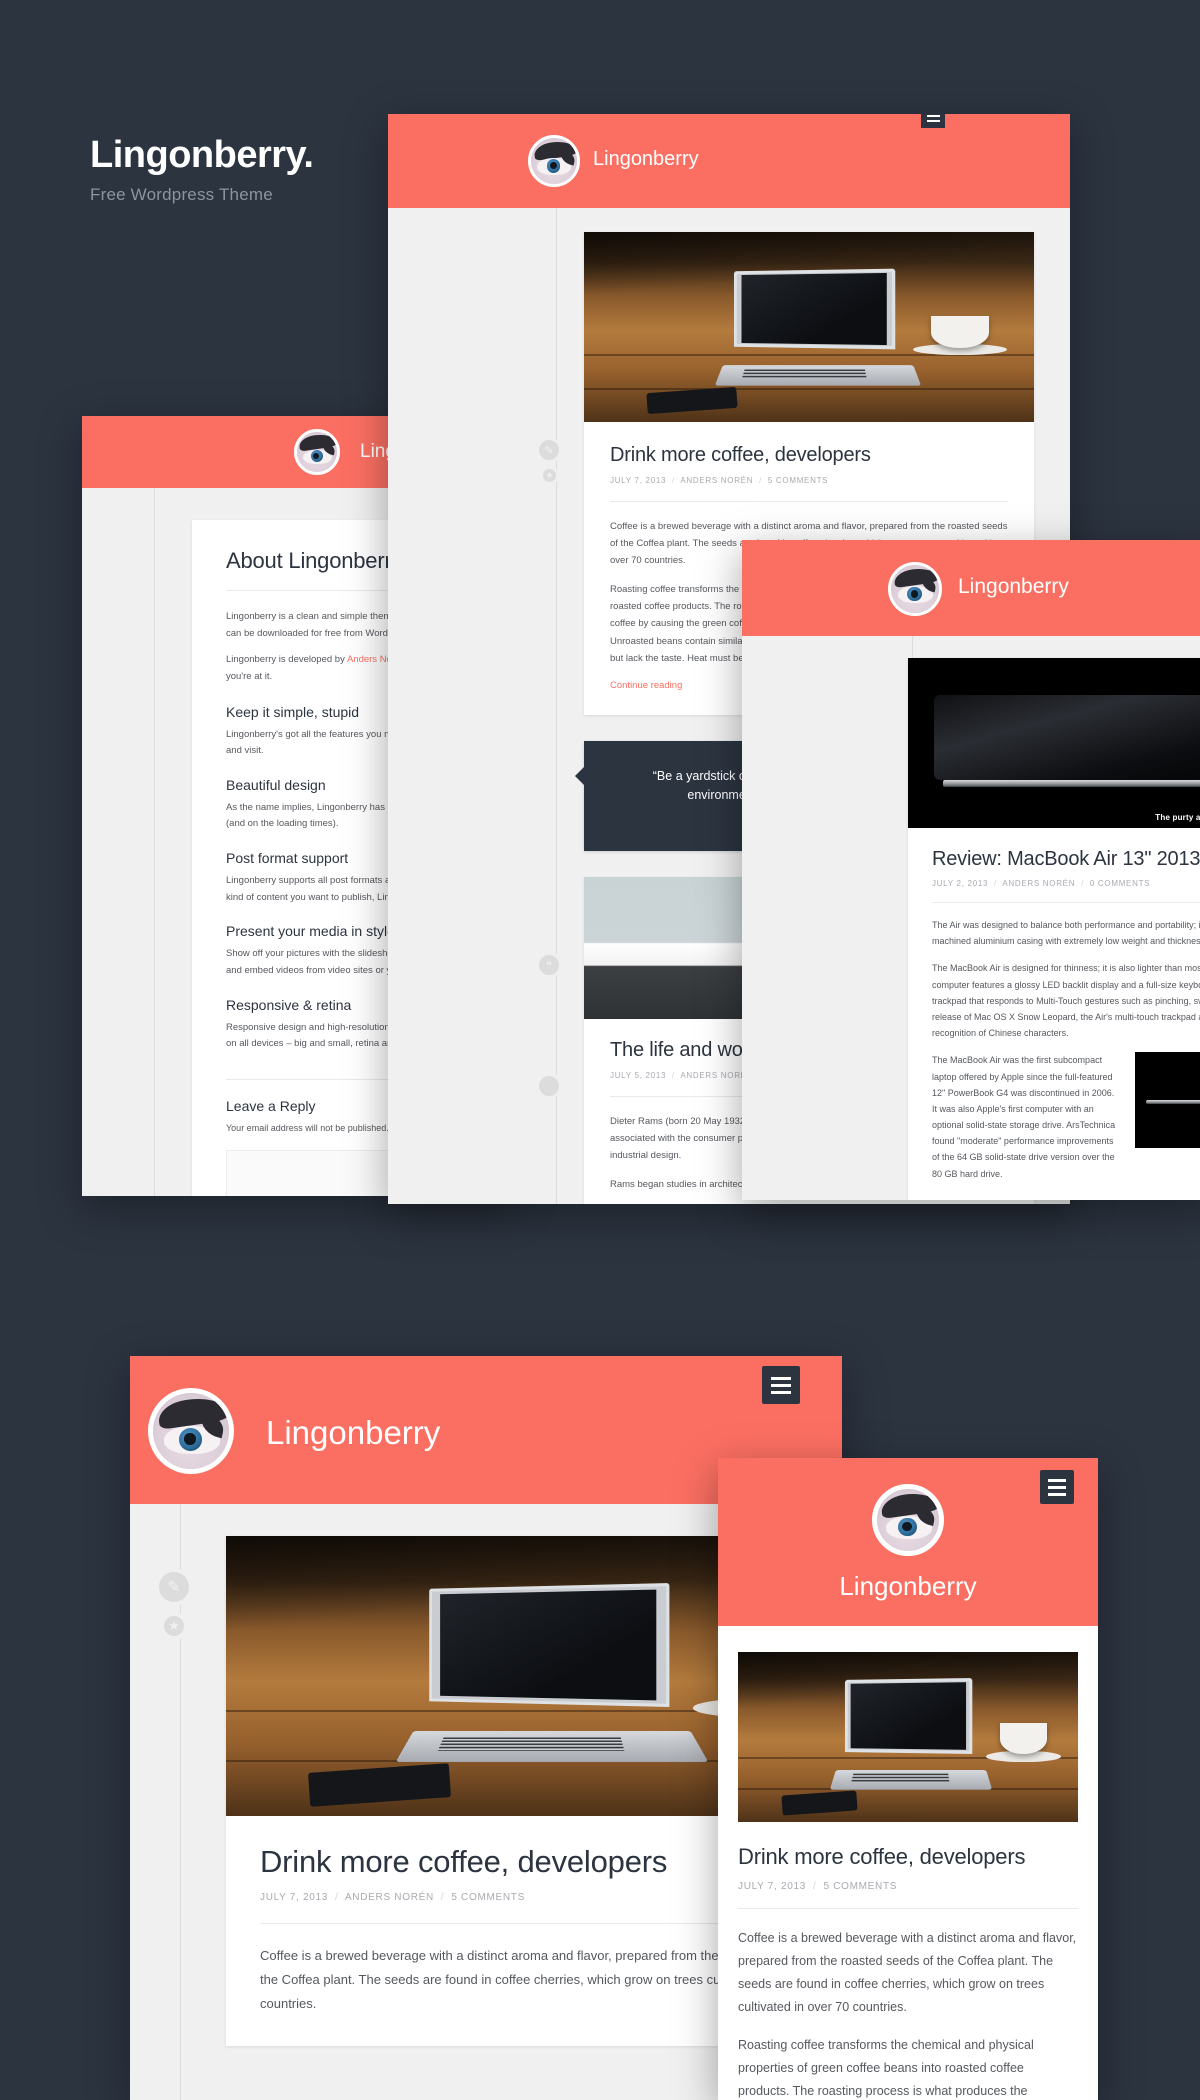 The height and width of the screenshot is (2100, 1200). I want to click on about-intro-2-before: Lingonberry is developed by, so click(286, 660).